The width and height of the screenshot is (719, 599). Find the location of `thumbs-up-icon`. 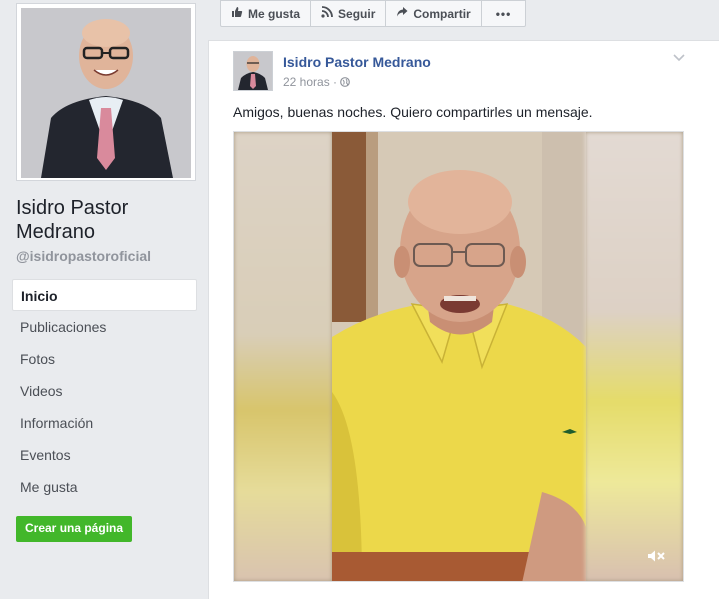

thumbs-up-icon is located at coordinates (237, 13).